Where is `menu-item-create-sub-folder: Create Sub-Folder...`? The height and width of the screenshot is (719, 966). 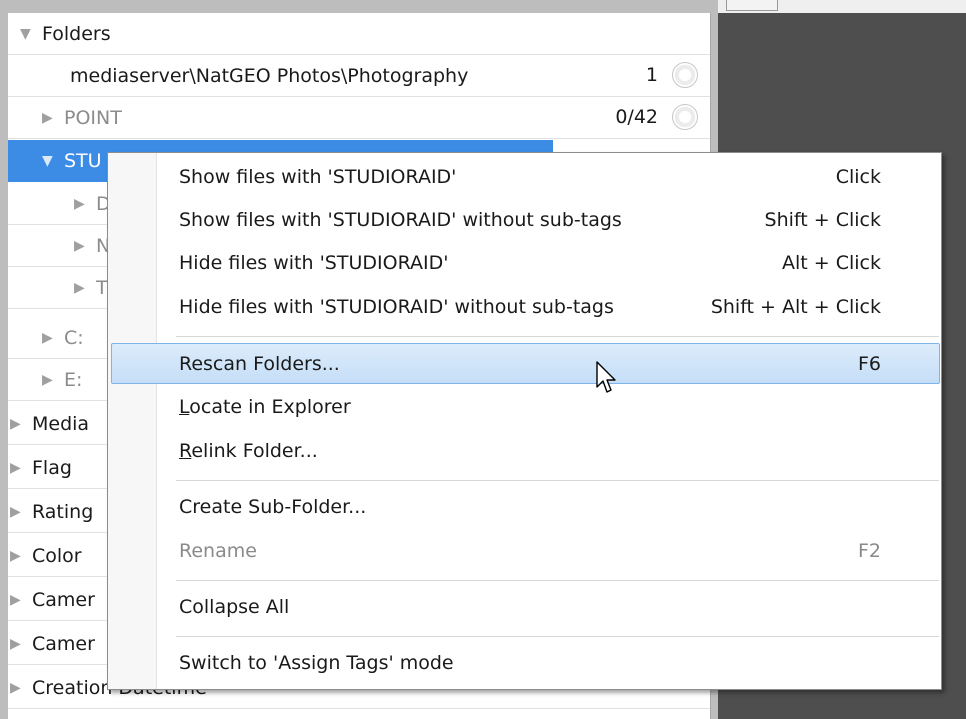
menu-item-create-sub-folder: Create Sub-Folder... is located at coordinates (525, 507).